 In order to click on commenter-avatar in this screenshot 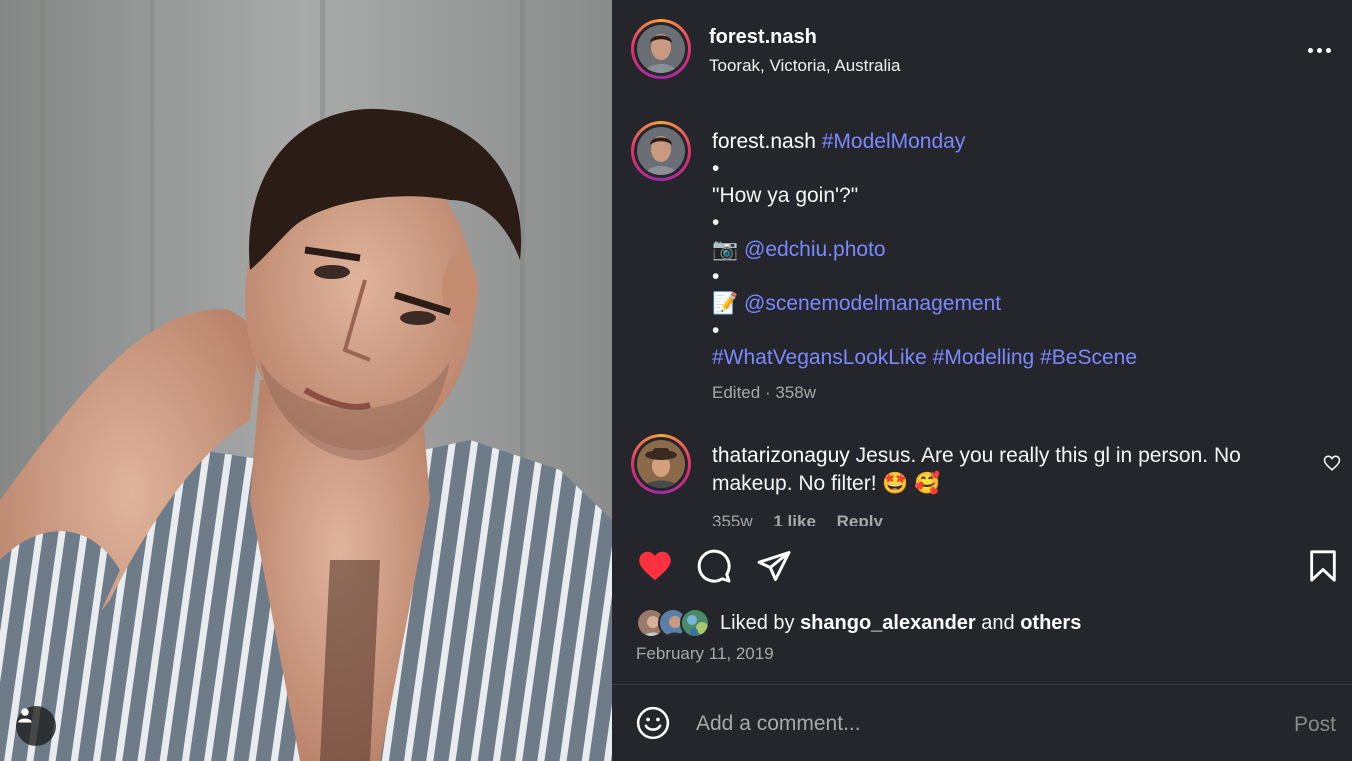, I will do `click(661, 464)`.